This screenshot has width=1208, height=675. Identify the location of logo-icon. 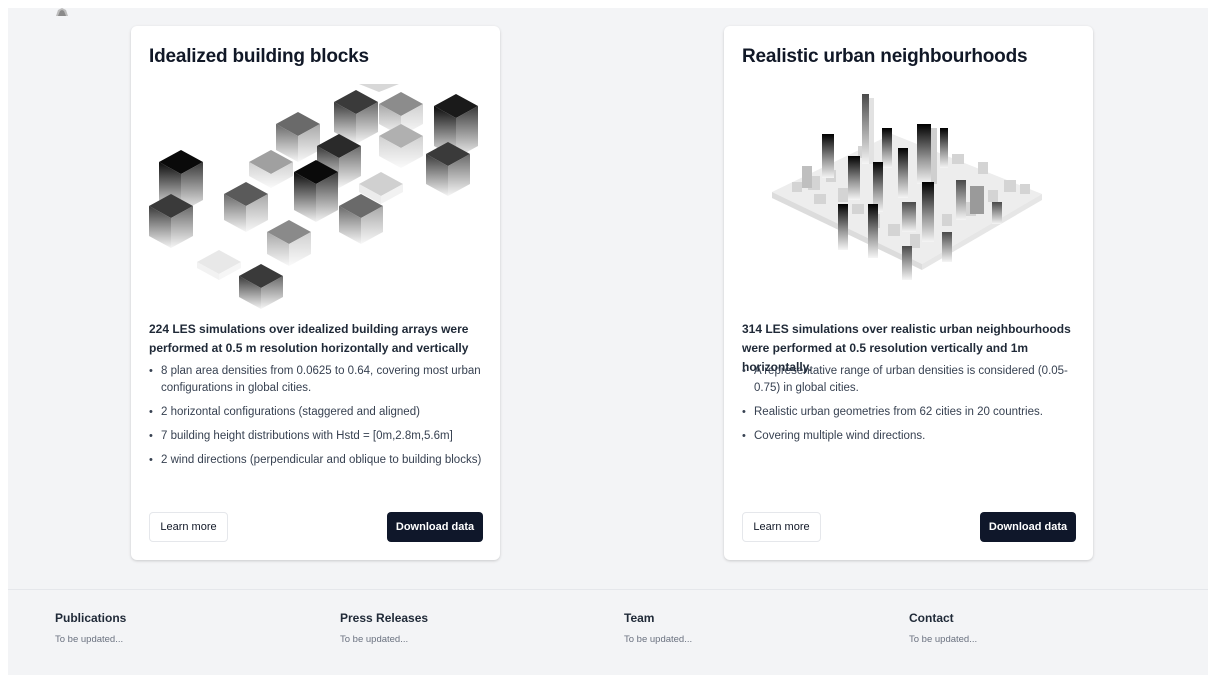
(62, 12).